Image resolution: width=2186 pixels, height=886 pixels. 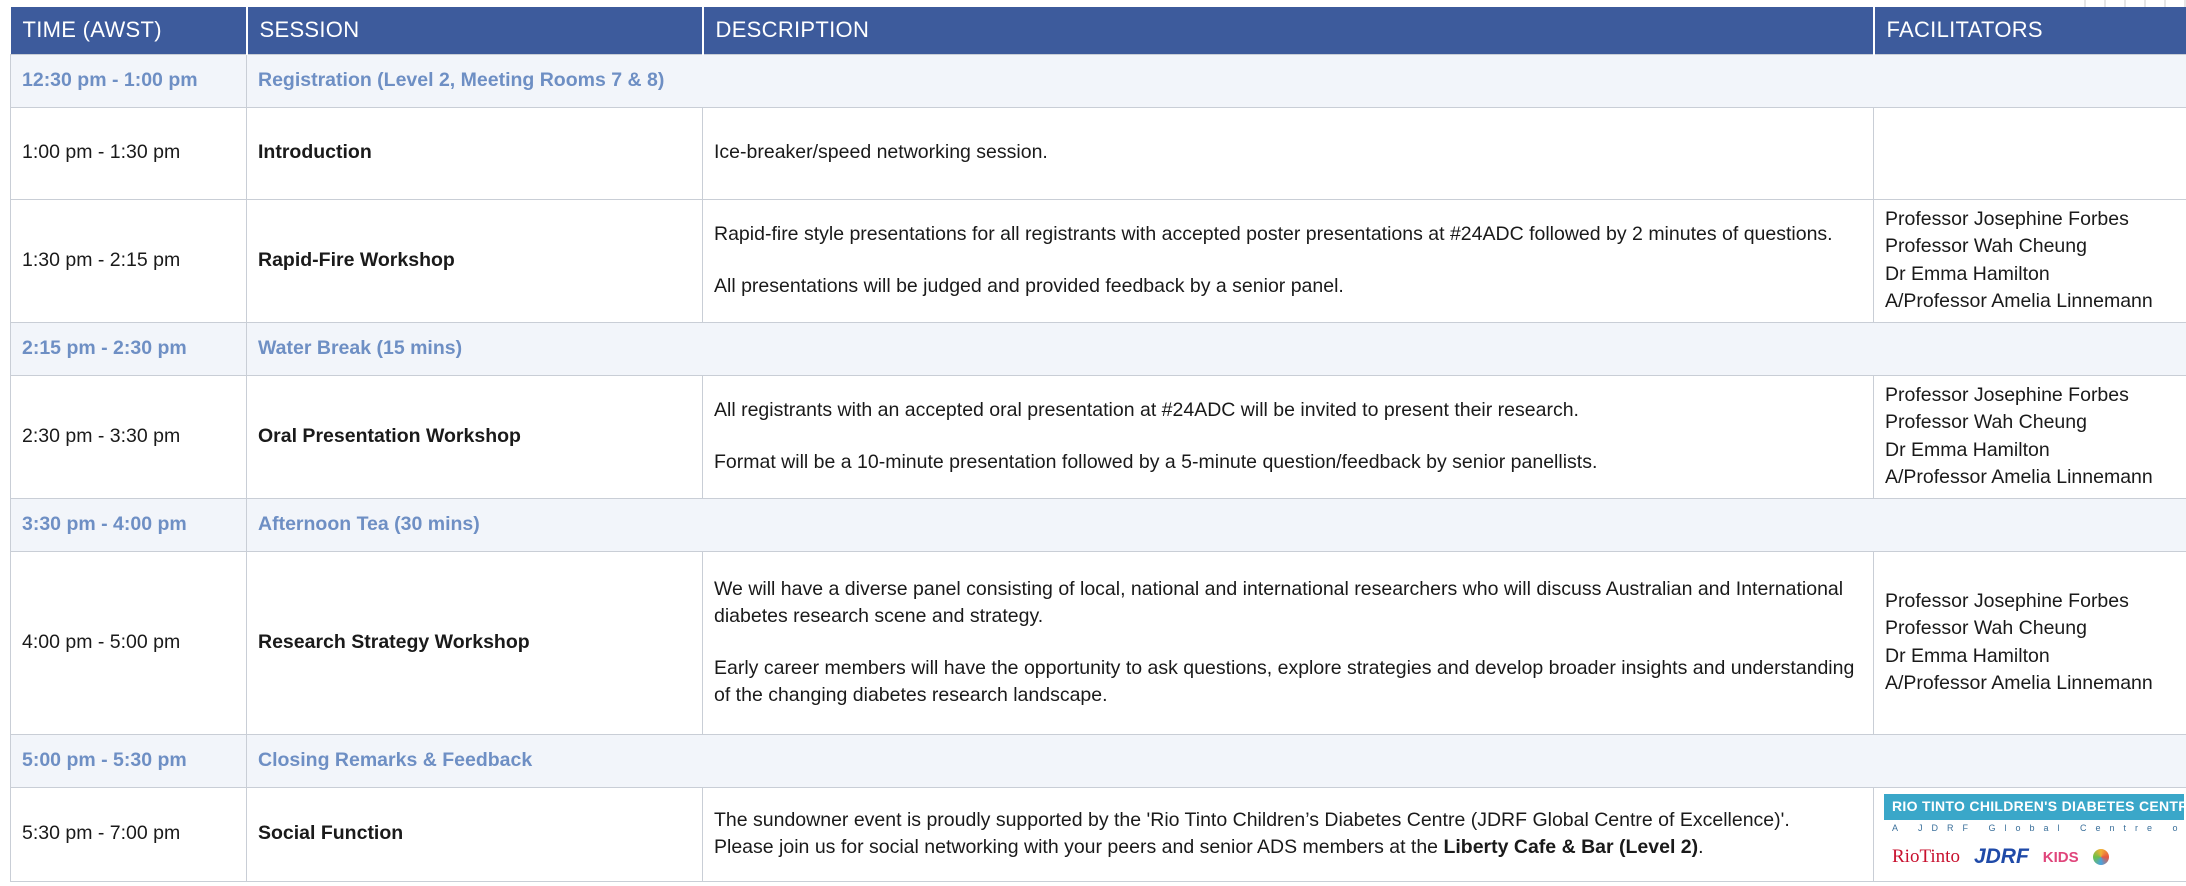 What do you see at coordinates (2060, 857) in the screenshot?
I see `telethon-kids-logo: KIDS` at bounding box center [2060, 857].